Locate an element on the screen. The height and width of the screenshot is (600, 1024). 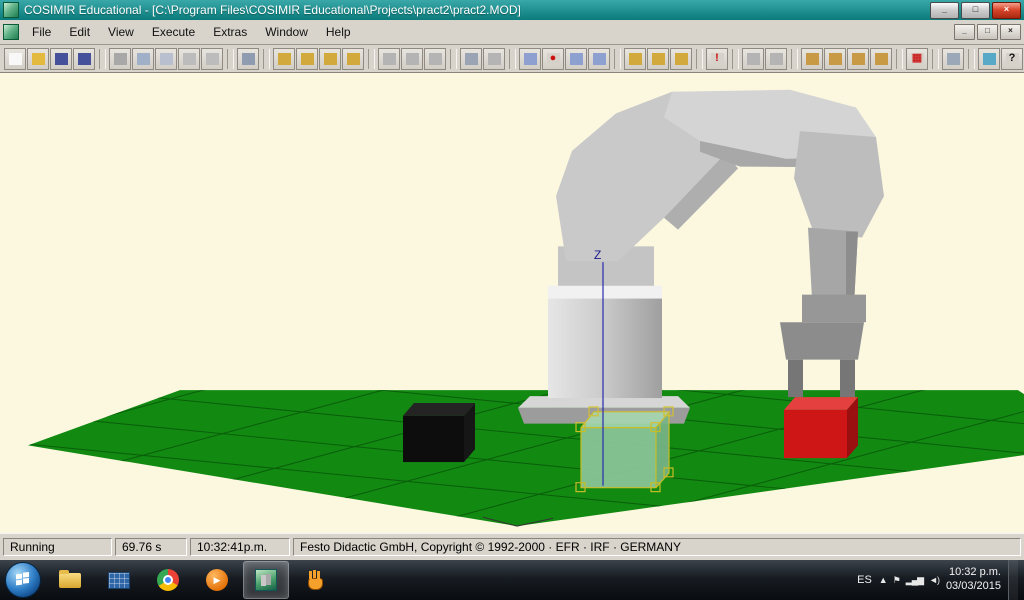
project-open-button is located at coordinates (635, 58).